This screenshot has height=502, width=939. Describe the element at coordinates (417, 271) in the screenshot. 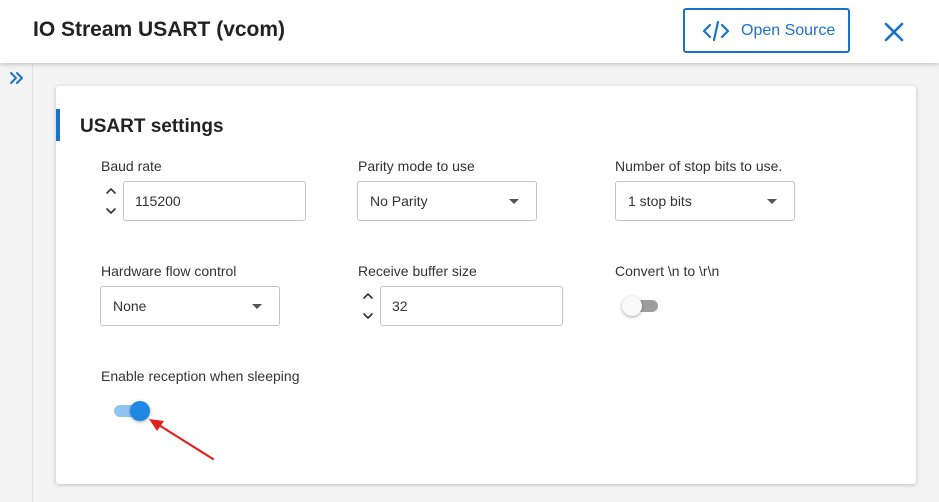

I see `rx-buffer-label: Receive buffer size` at that location.